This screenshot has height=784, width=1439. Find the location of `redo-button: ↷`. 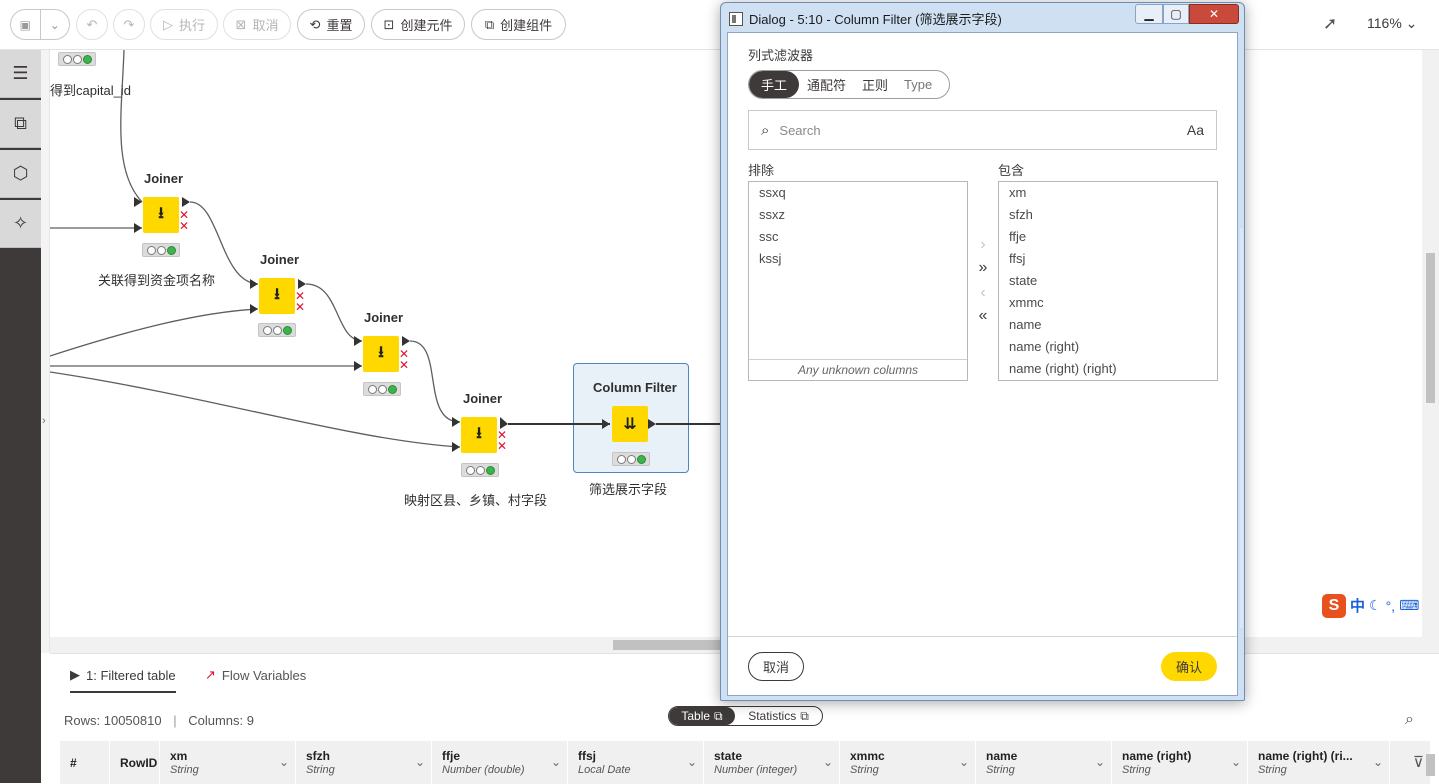

redo-button: ↷ is located at coordinates (129, 24).